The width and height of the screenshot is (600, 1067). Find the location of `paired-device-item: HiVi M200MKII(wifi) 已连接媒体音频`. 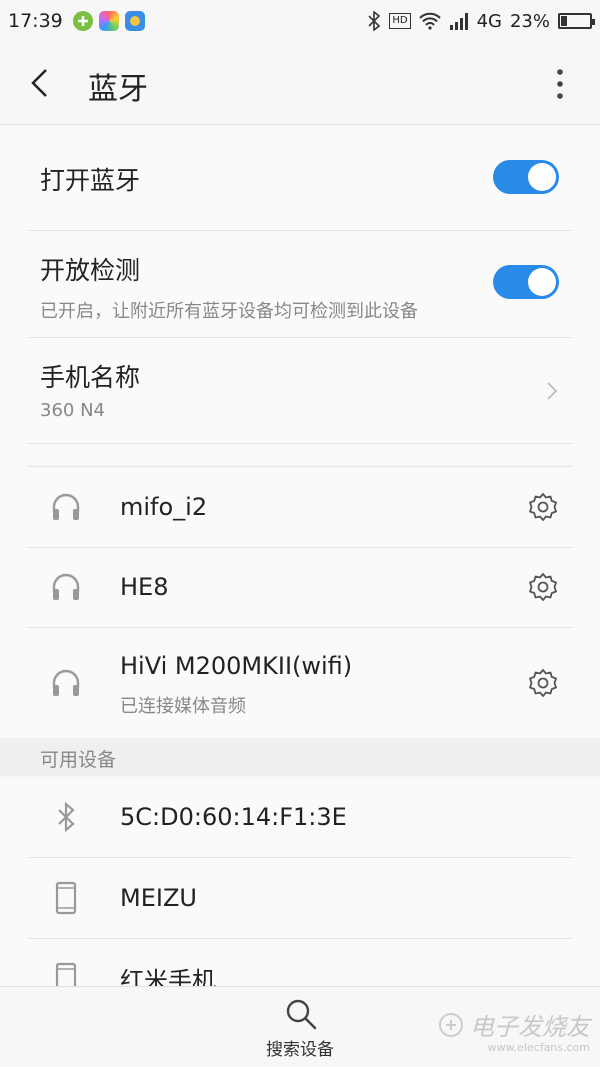

paired-device-item: HiVi M200MKII(wifi) 已连接媒体音频 is located at coordinates (300, 683).